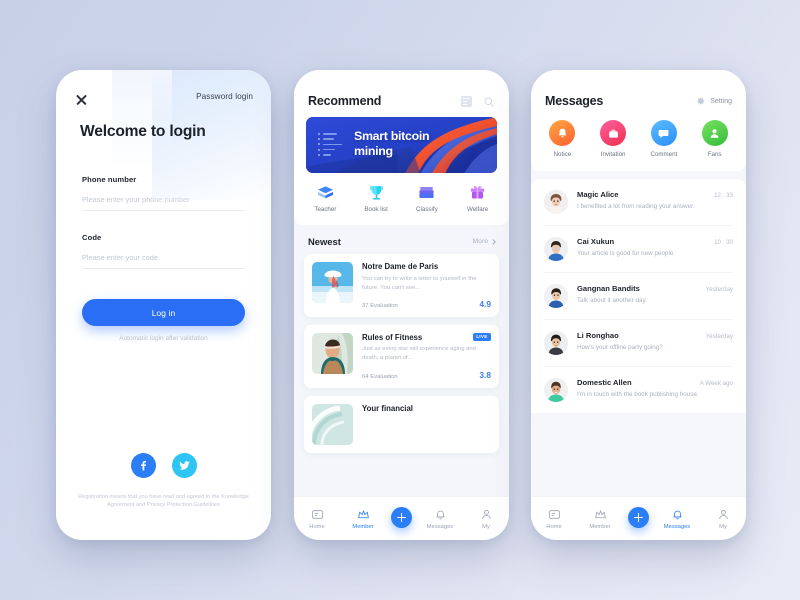 This screenshot has width=800, height=600. I want to click on quick-action-classify: Classify, so click(427, 198).